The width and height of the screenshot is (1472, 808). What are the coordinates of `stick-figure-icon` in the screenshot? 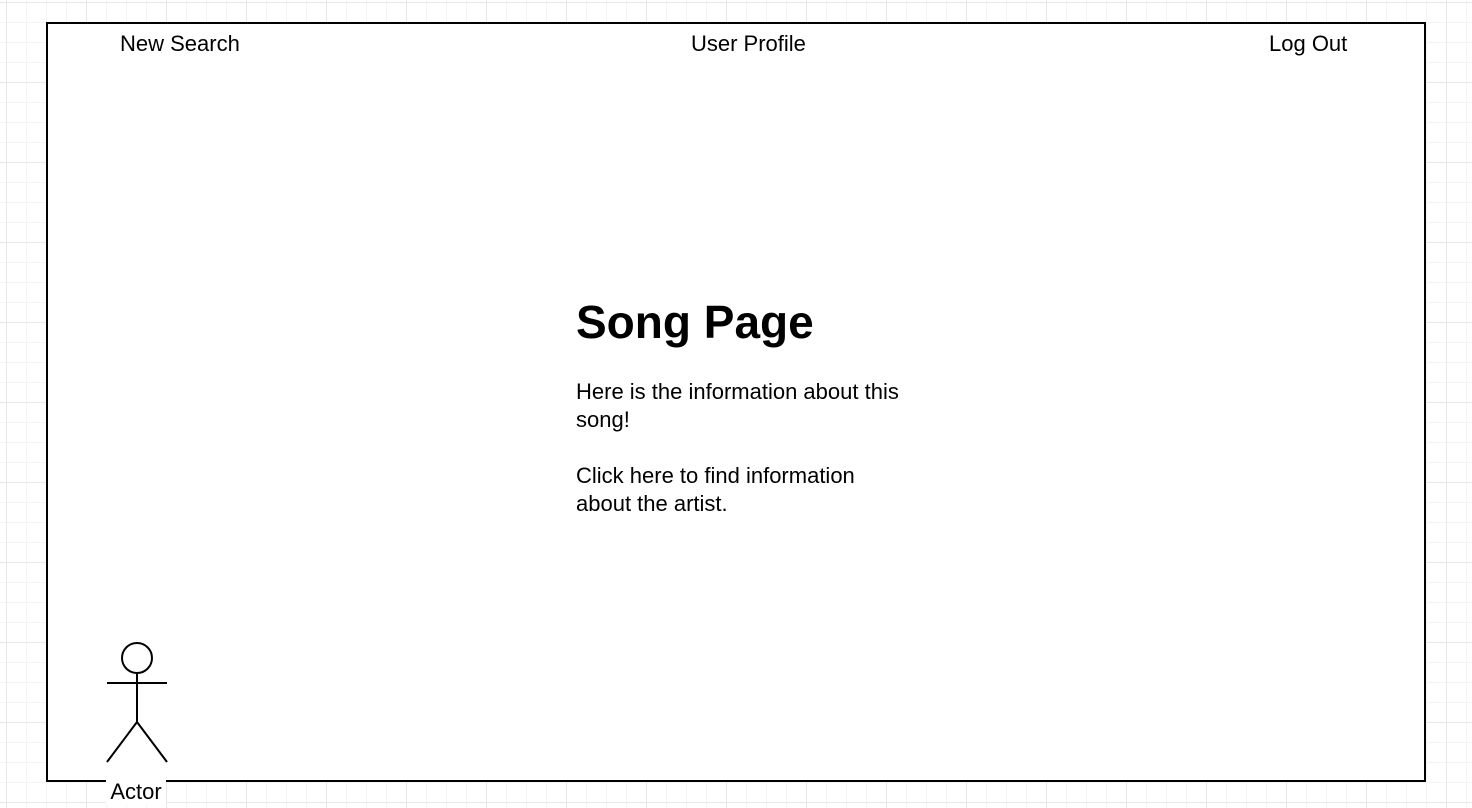 It's located at (137, 702).